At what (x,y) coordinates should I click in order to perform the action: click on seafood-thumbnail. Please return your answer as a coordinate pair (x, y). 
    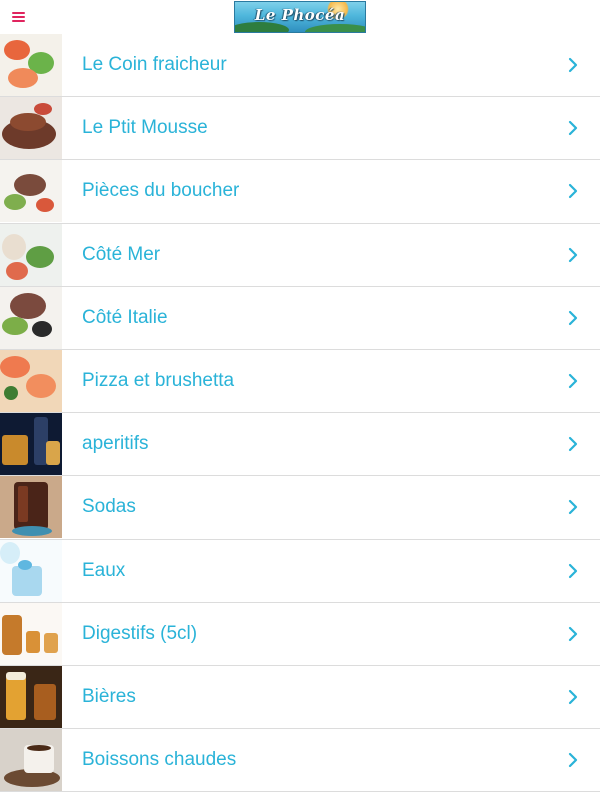
    Looking at the image, I should click on (31, 254).